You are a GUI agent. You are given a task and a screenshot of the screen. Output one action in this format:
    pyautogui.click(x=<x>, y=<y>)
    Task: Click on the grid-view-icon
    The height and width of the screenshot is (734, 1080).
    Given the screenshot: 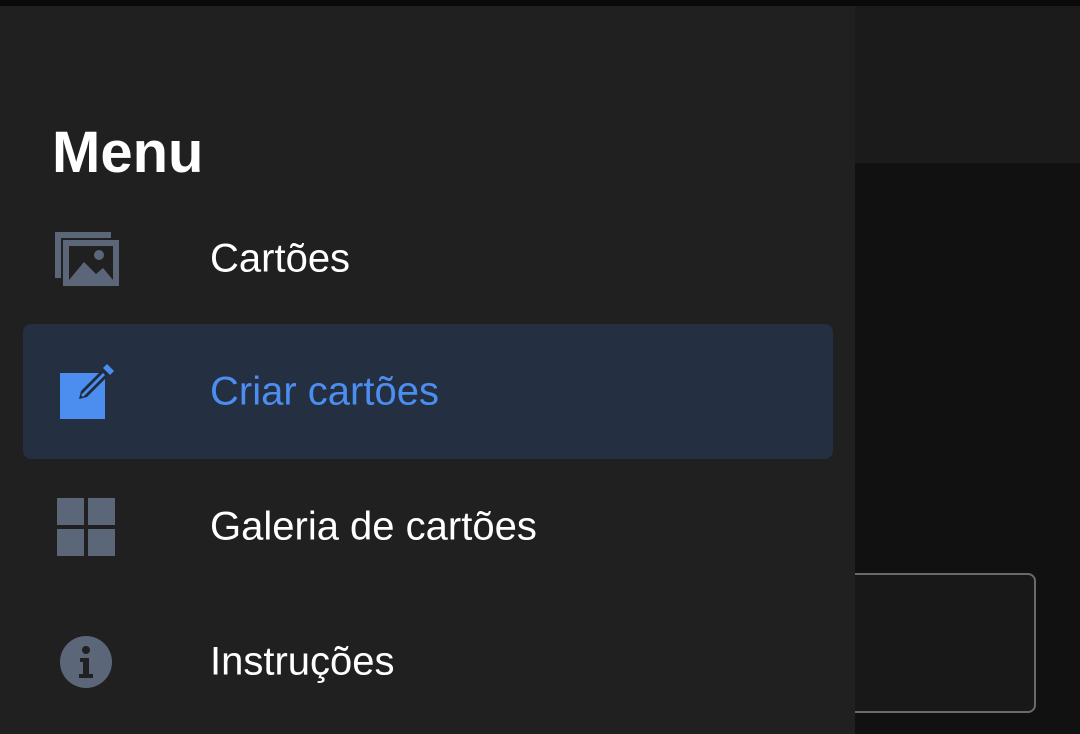 What is the action you would take?
    pyautogui.click(x=86, y=527)
    